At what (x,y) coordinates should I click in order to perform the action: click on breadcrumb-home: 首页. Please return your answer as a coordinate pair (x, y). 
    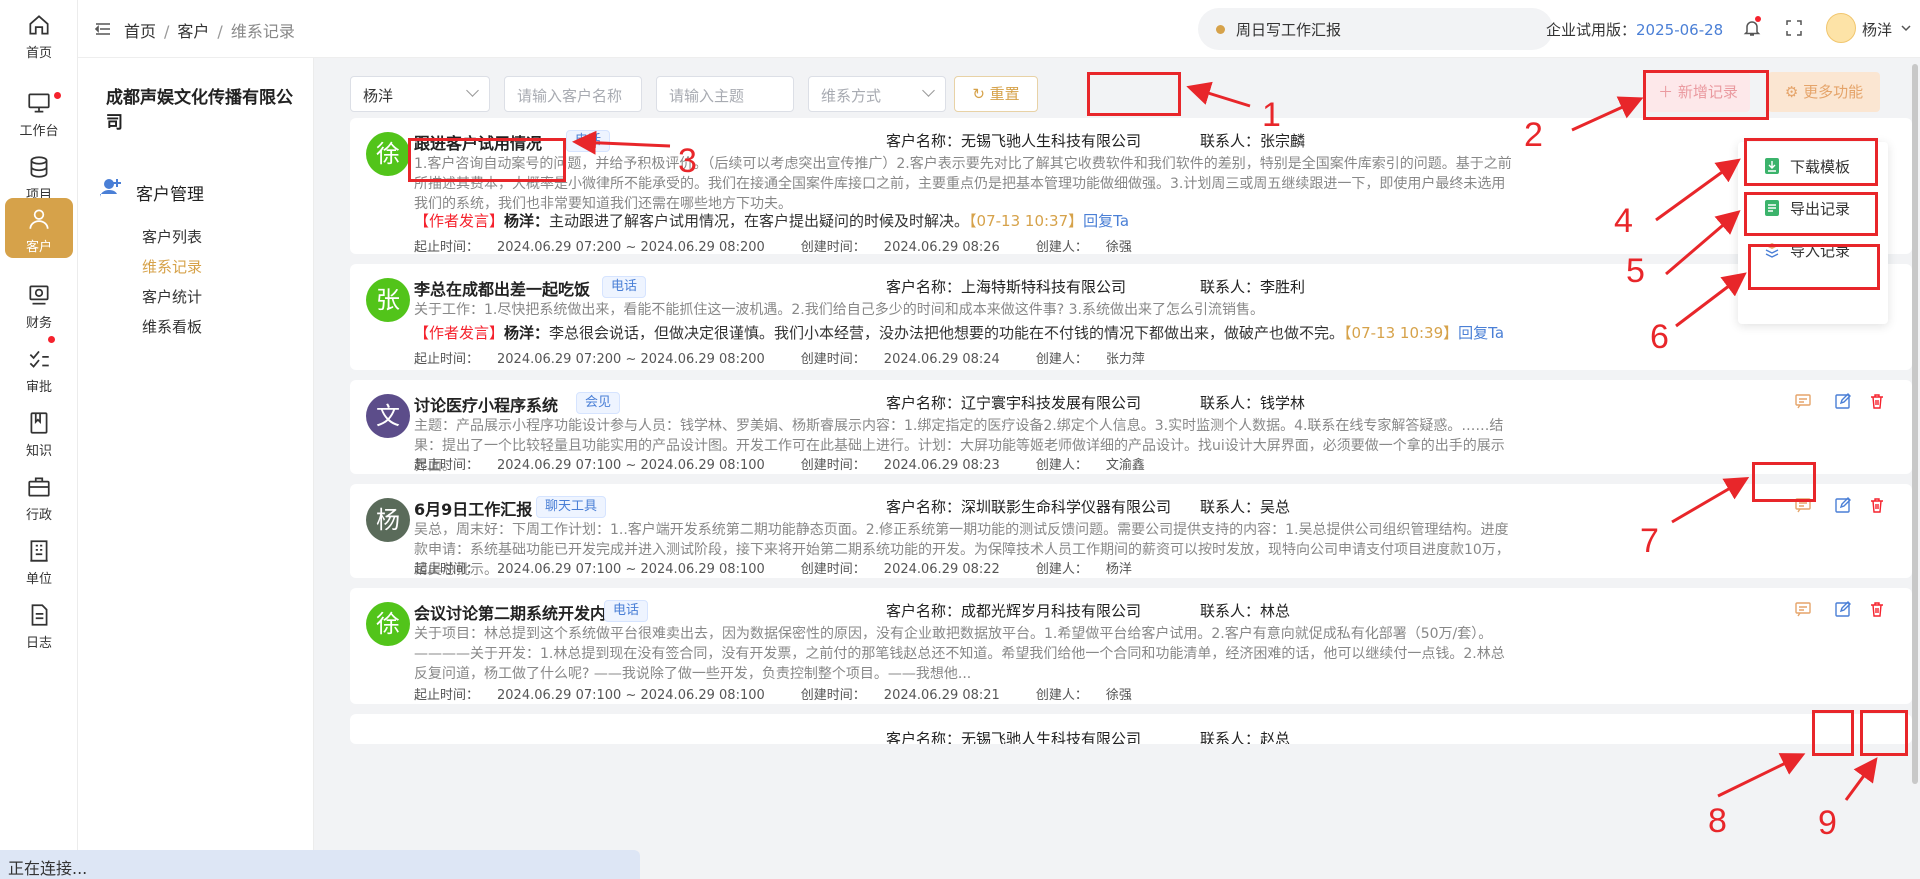
    Looking at the image, I should click on (140, 31).